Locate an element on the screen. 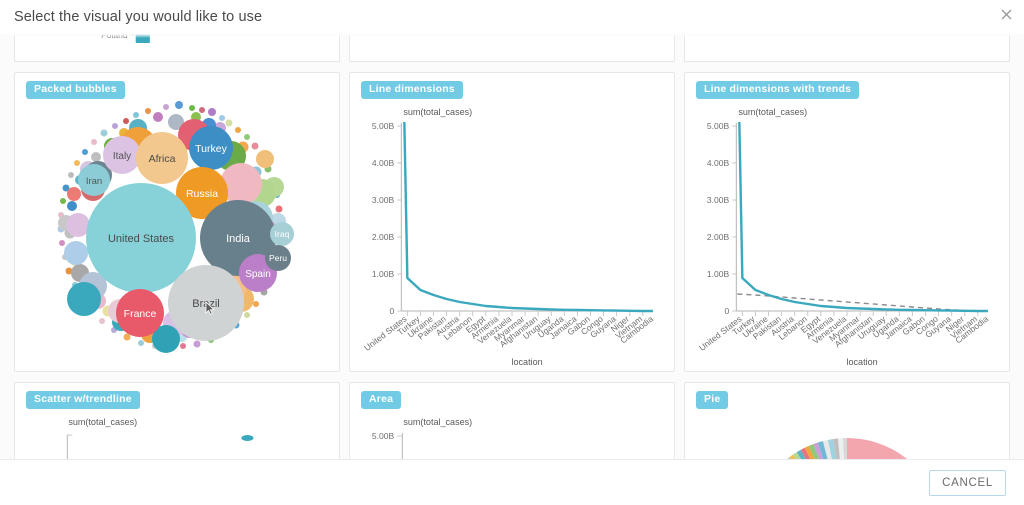 This screenshot has width=1024, height=505. dialog-footer: CANCEL is located at coordinates (512, 482).